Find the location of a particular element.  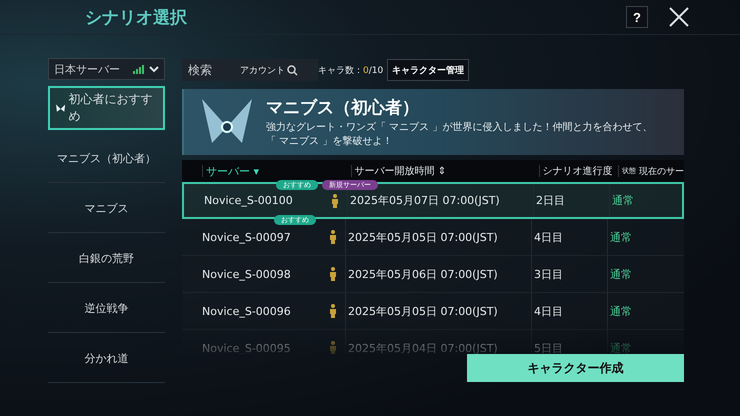

column-header: サーバー開放時間 ⇕ is located at coordinates (400, 171).